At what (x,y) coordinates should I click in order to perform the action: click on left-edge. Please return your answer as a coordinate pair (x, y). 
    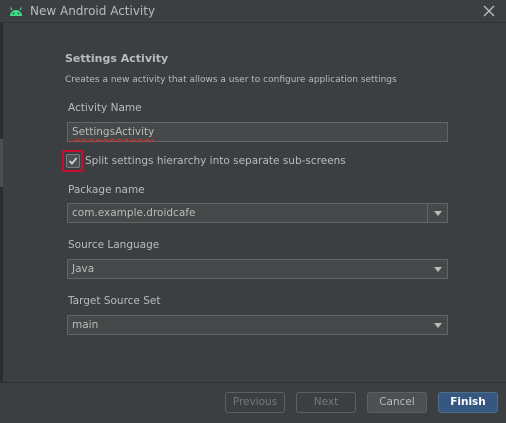
    Looking at the image, I should click on (1, 223).